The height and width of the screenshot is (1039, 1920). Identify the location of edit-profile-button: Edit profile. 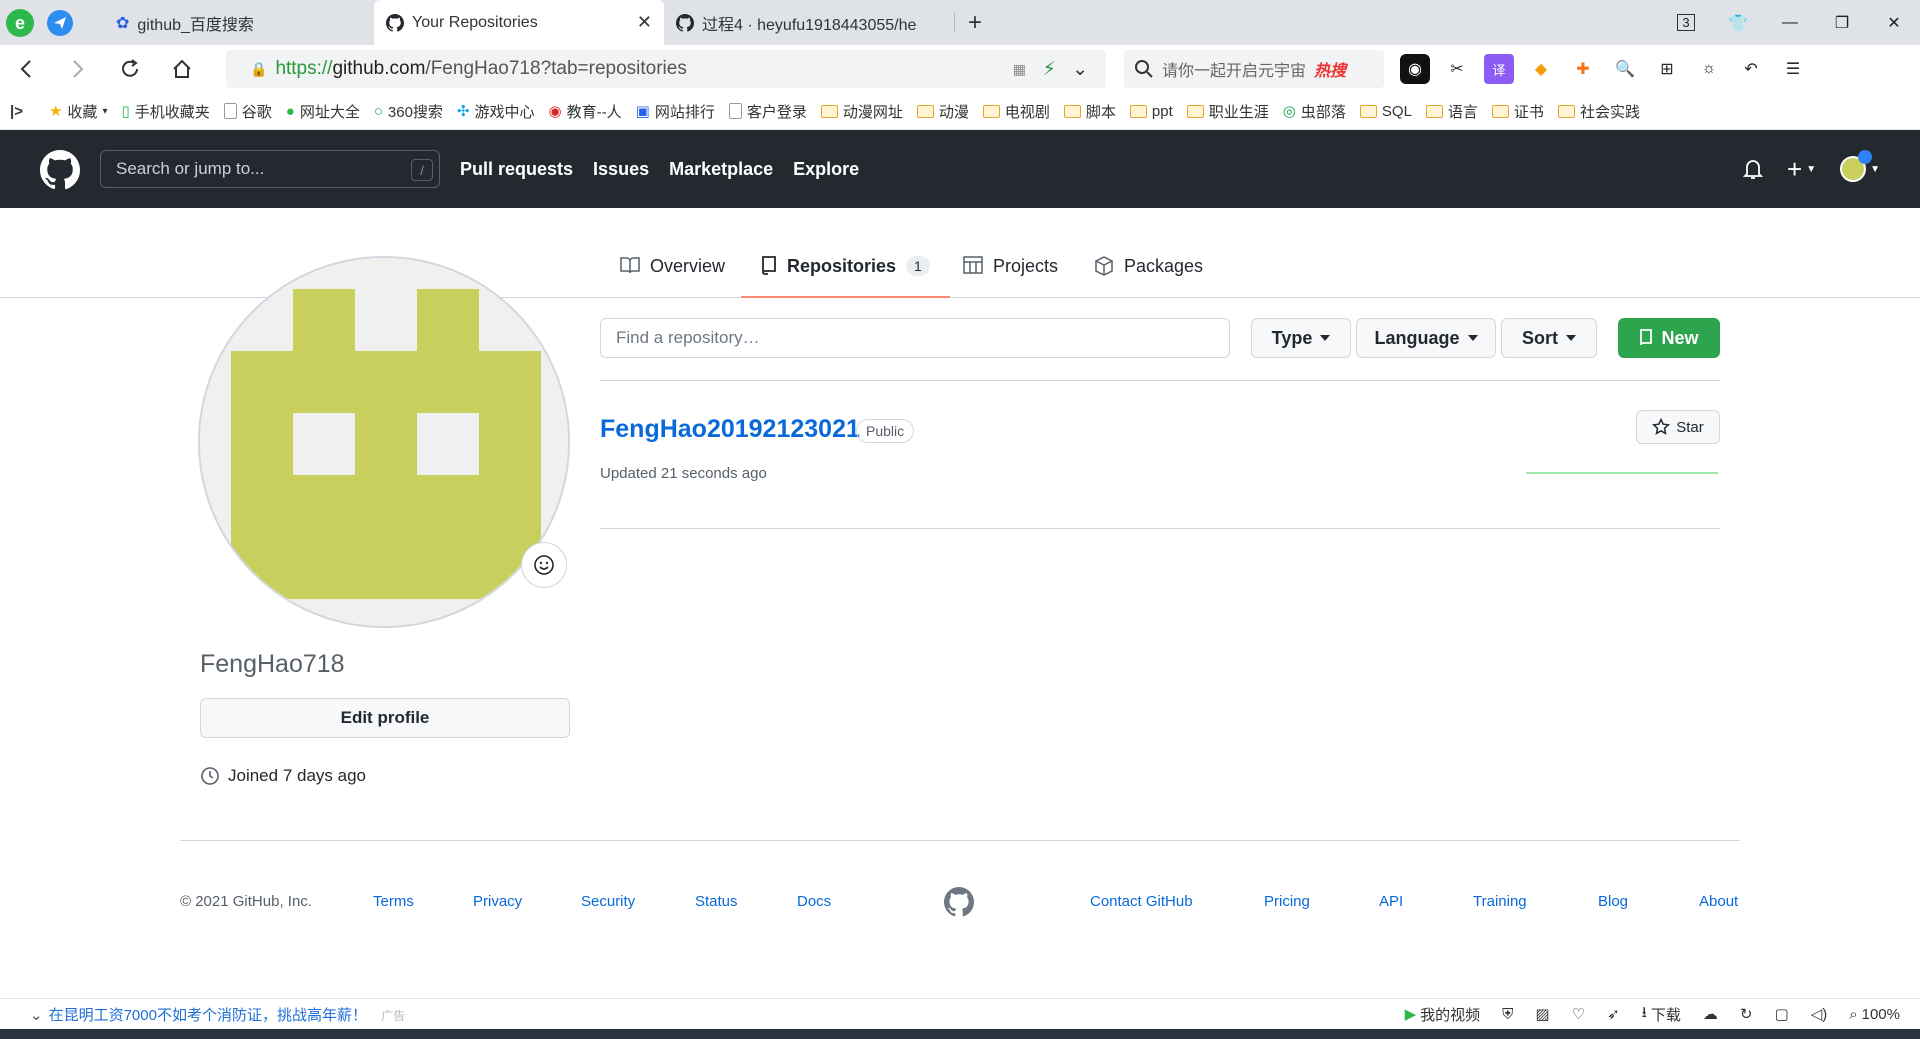
(385, 718).